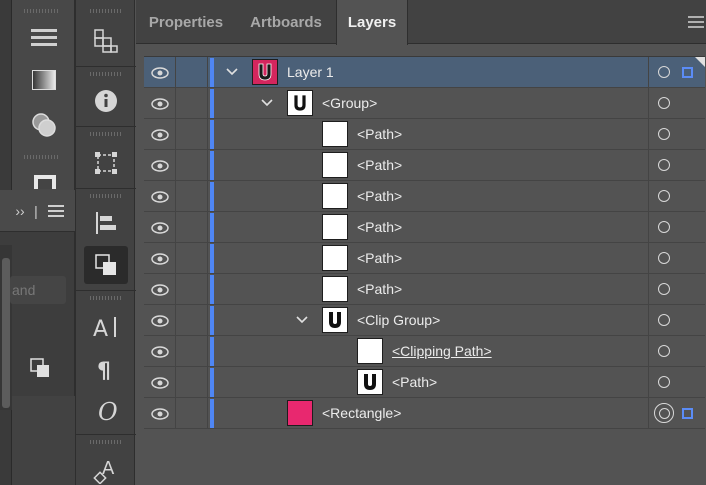 This screenshot has height=485, width=706. Describe the element at coordinates (335, 320) in the screenshot. I see `horseshoe-thumbnail` at that location.